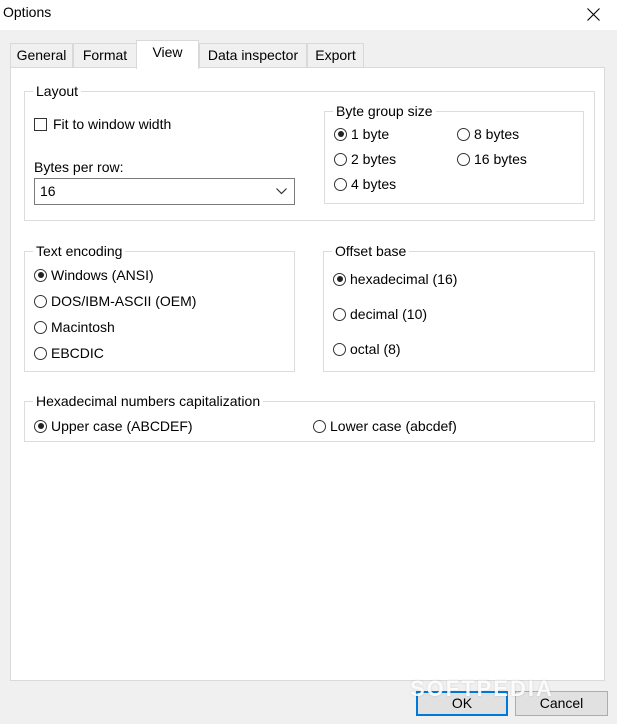  I want to click on tab-format: Format, so click(105, 55).